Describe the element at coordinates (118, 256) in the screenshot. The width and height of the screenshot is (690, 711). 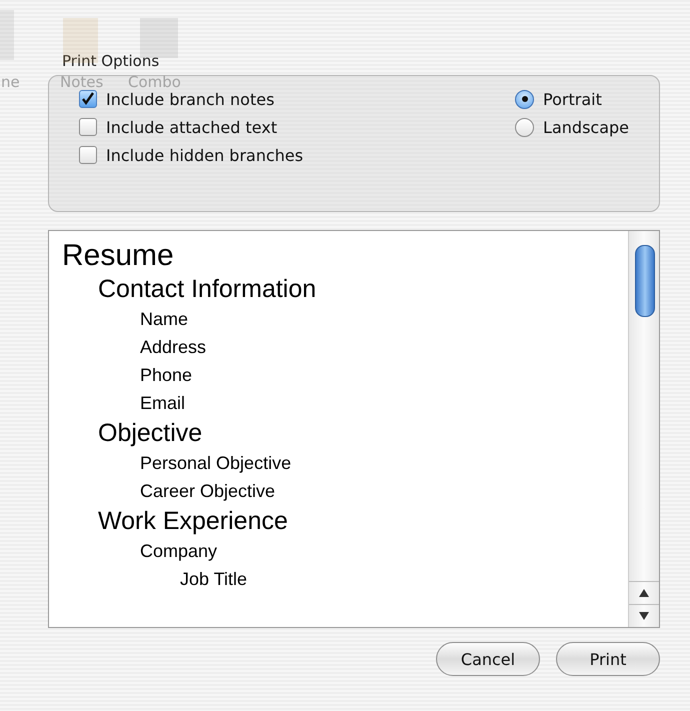
I see `outline-item: Resume` at that location.